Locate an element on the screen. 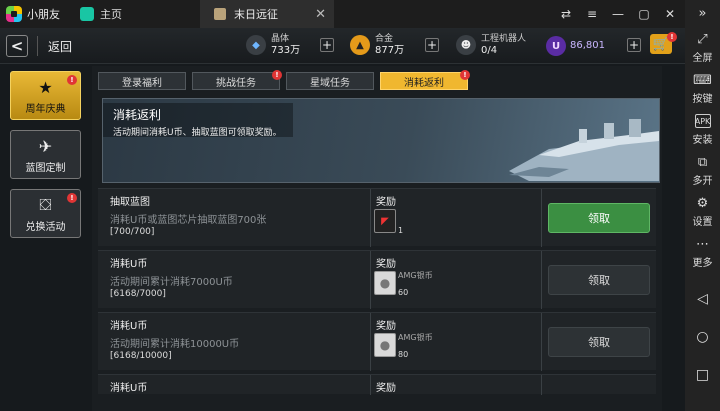  game-icon is located at coordinates (220, 14).